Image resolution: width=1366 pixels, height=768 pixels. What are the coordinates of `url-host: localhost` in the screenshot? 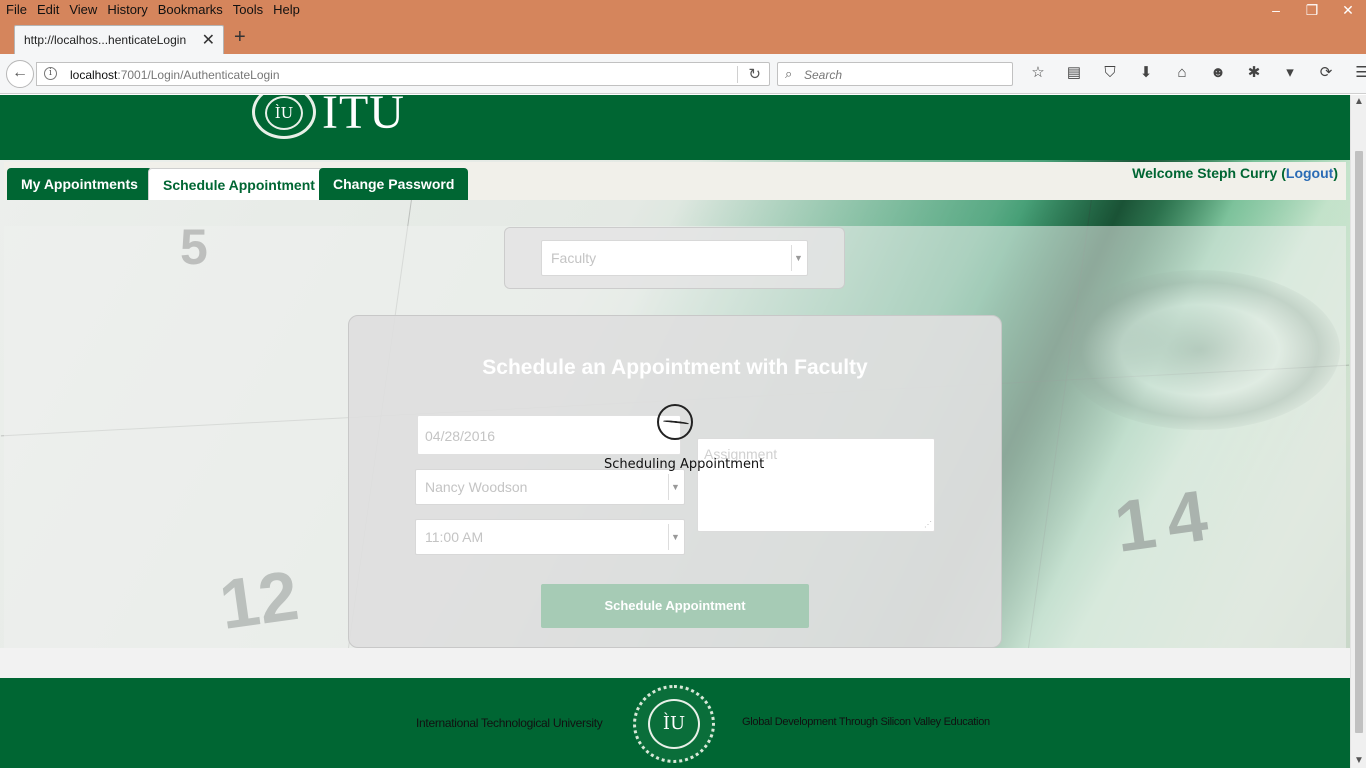 It's located at (94, 75).